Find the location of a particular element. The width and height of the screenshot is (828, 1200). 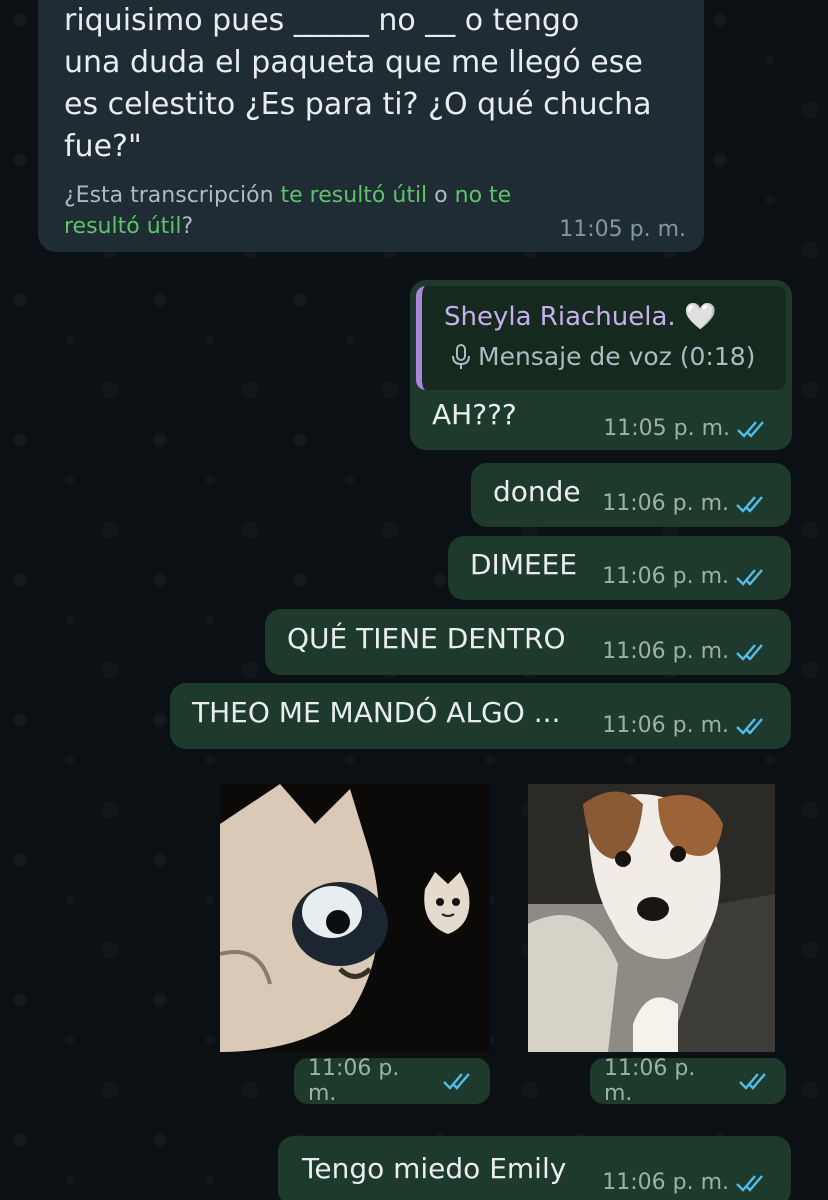

cat-image is located at coordinates (355, 918).